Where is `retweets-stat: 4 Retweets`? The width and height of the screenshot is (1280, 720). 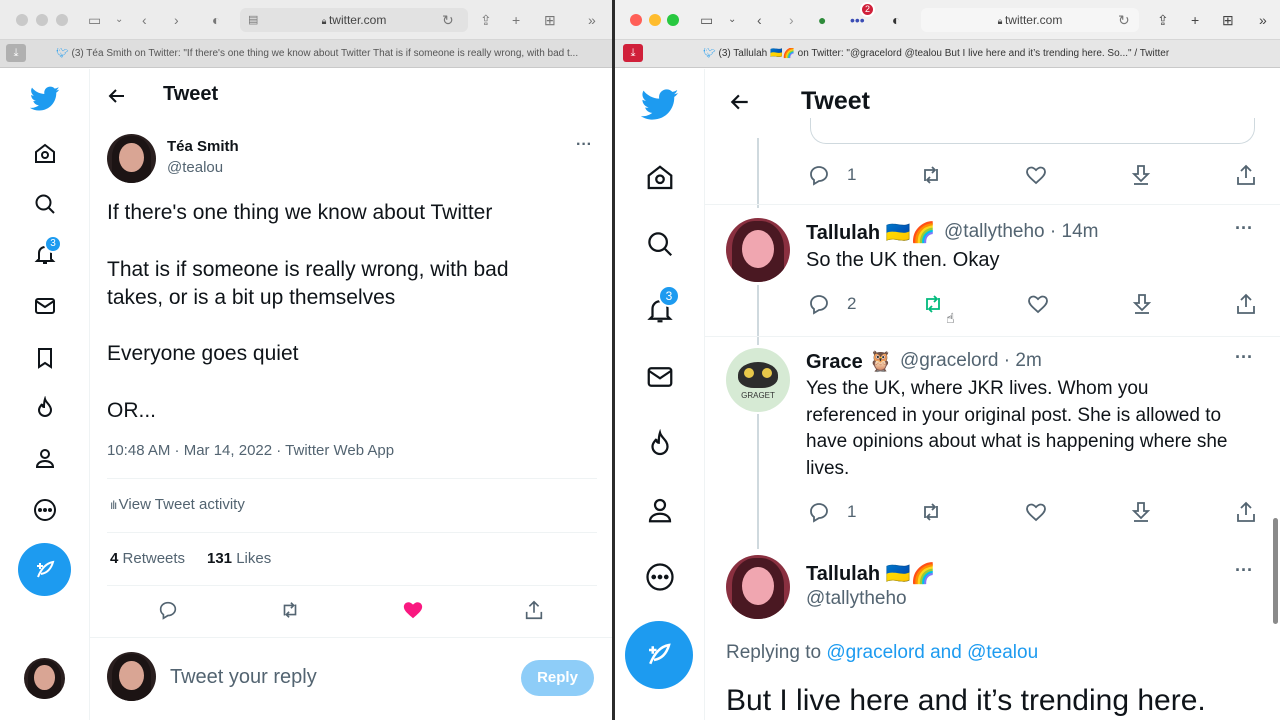 retweets-stat: 4 Retweets is located at coordinates (147, 558).